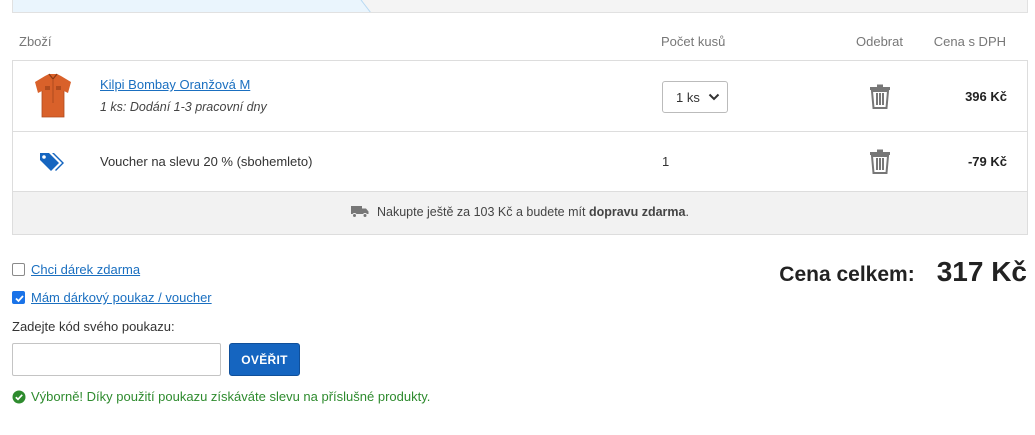 This screenshot has height=435, width=1035. Describe the element at coordinates (53, 96) in the screenshot. I see `product-thumbnail` at that location.